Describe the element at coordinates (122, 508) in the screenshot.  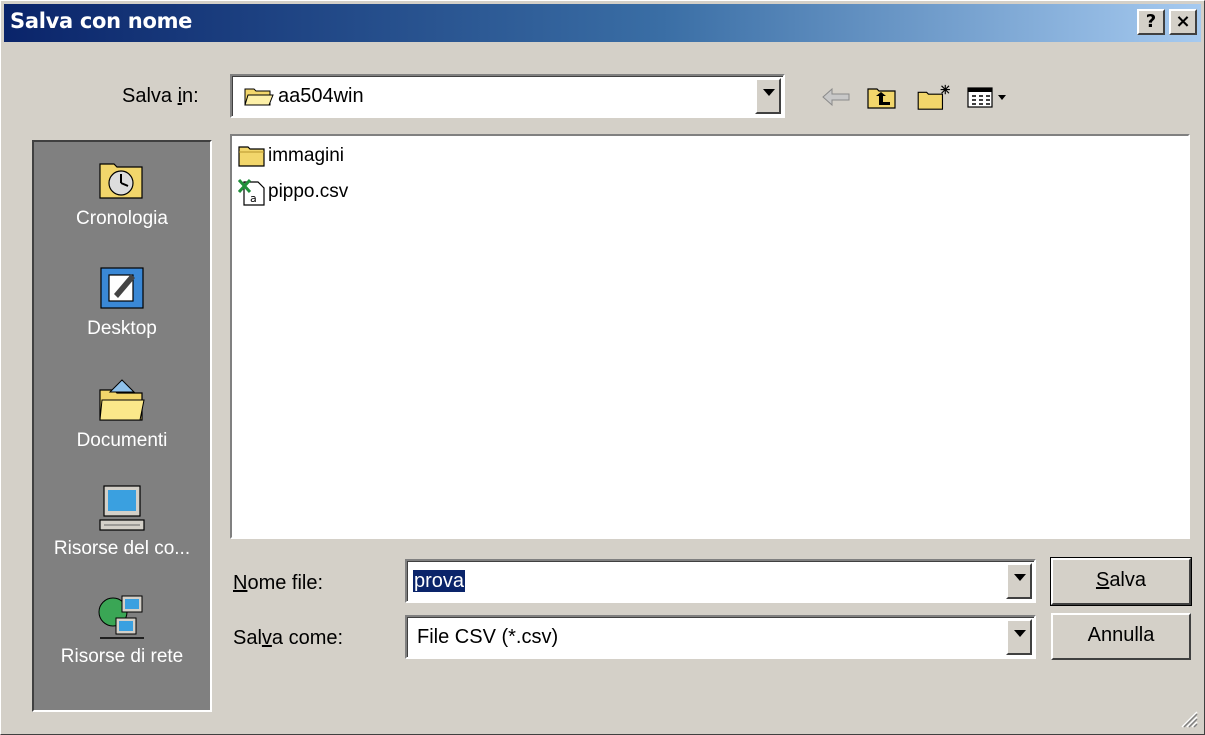
I see `my-computer-icon` at that location.